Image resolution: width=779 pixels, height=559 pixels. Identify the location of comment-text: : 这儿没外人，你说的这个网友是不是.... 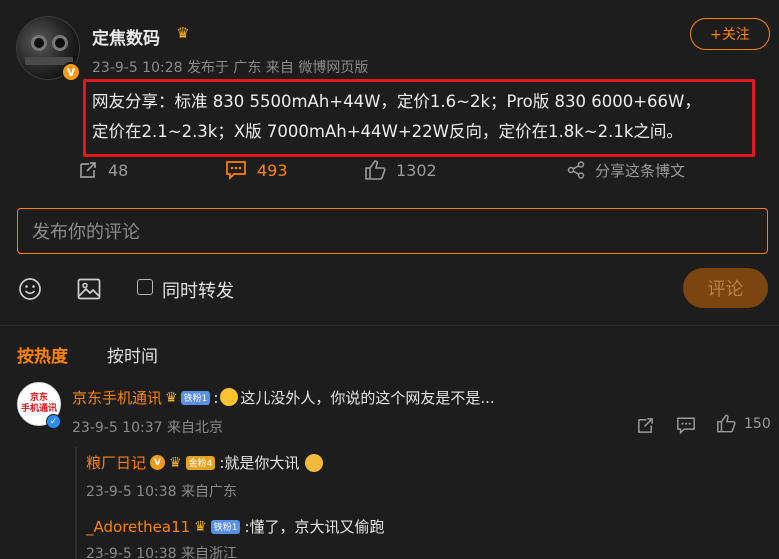
(354, 397).